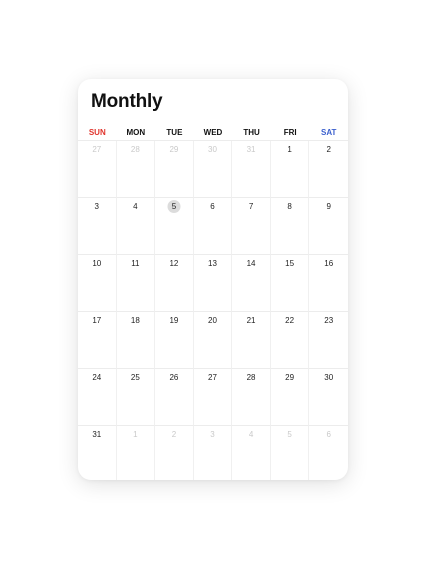 The height and width of the screenshot is (561, 426). Describe the element at coordinates (174, 377) in the screenshot. I see `date-number: 26` at that location.